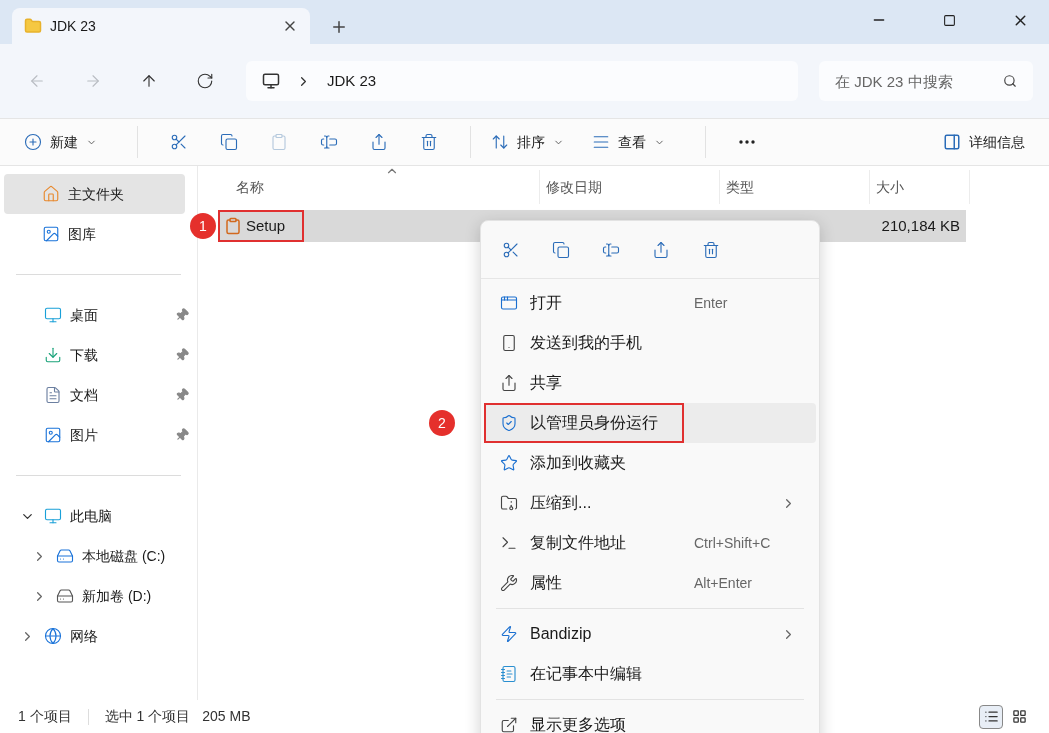  Describe the element at coordinates (500, 142) in the screenshot. I see `sort-icon` at that location.